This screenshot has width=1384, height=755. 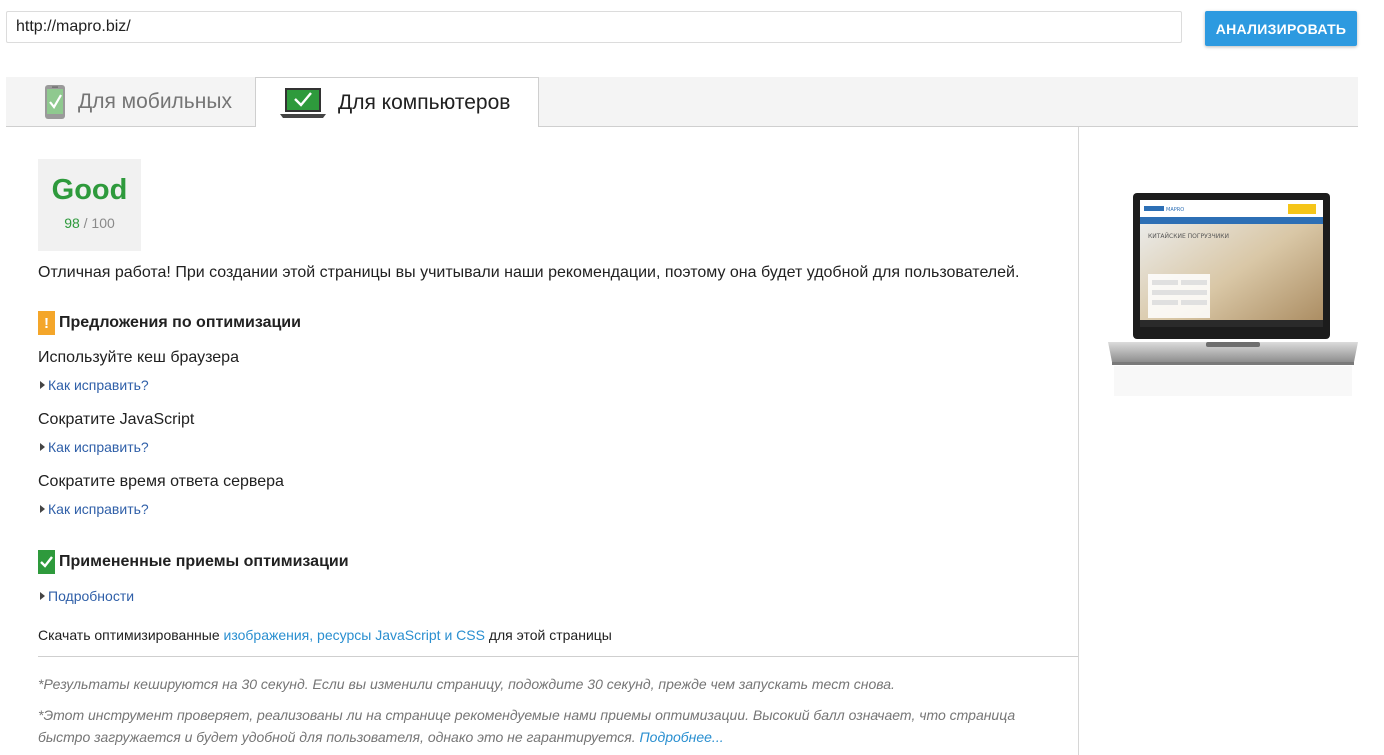 What do you see at coordinates (155, 101) in the screenshot?
I see `tab-mobile-label: Для мобильных` at bounding box center [155, 101].